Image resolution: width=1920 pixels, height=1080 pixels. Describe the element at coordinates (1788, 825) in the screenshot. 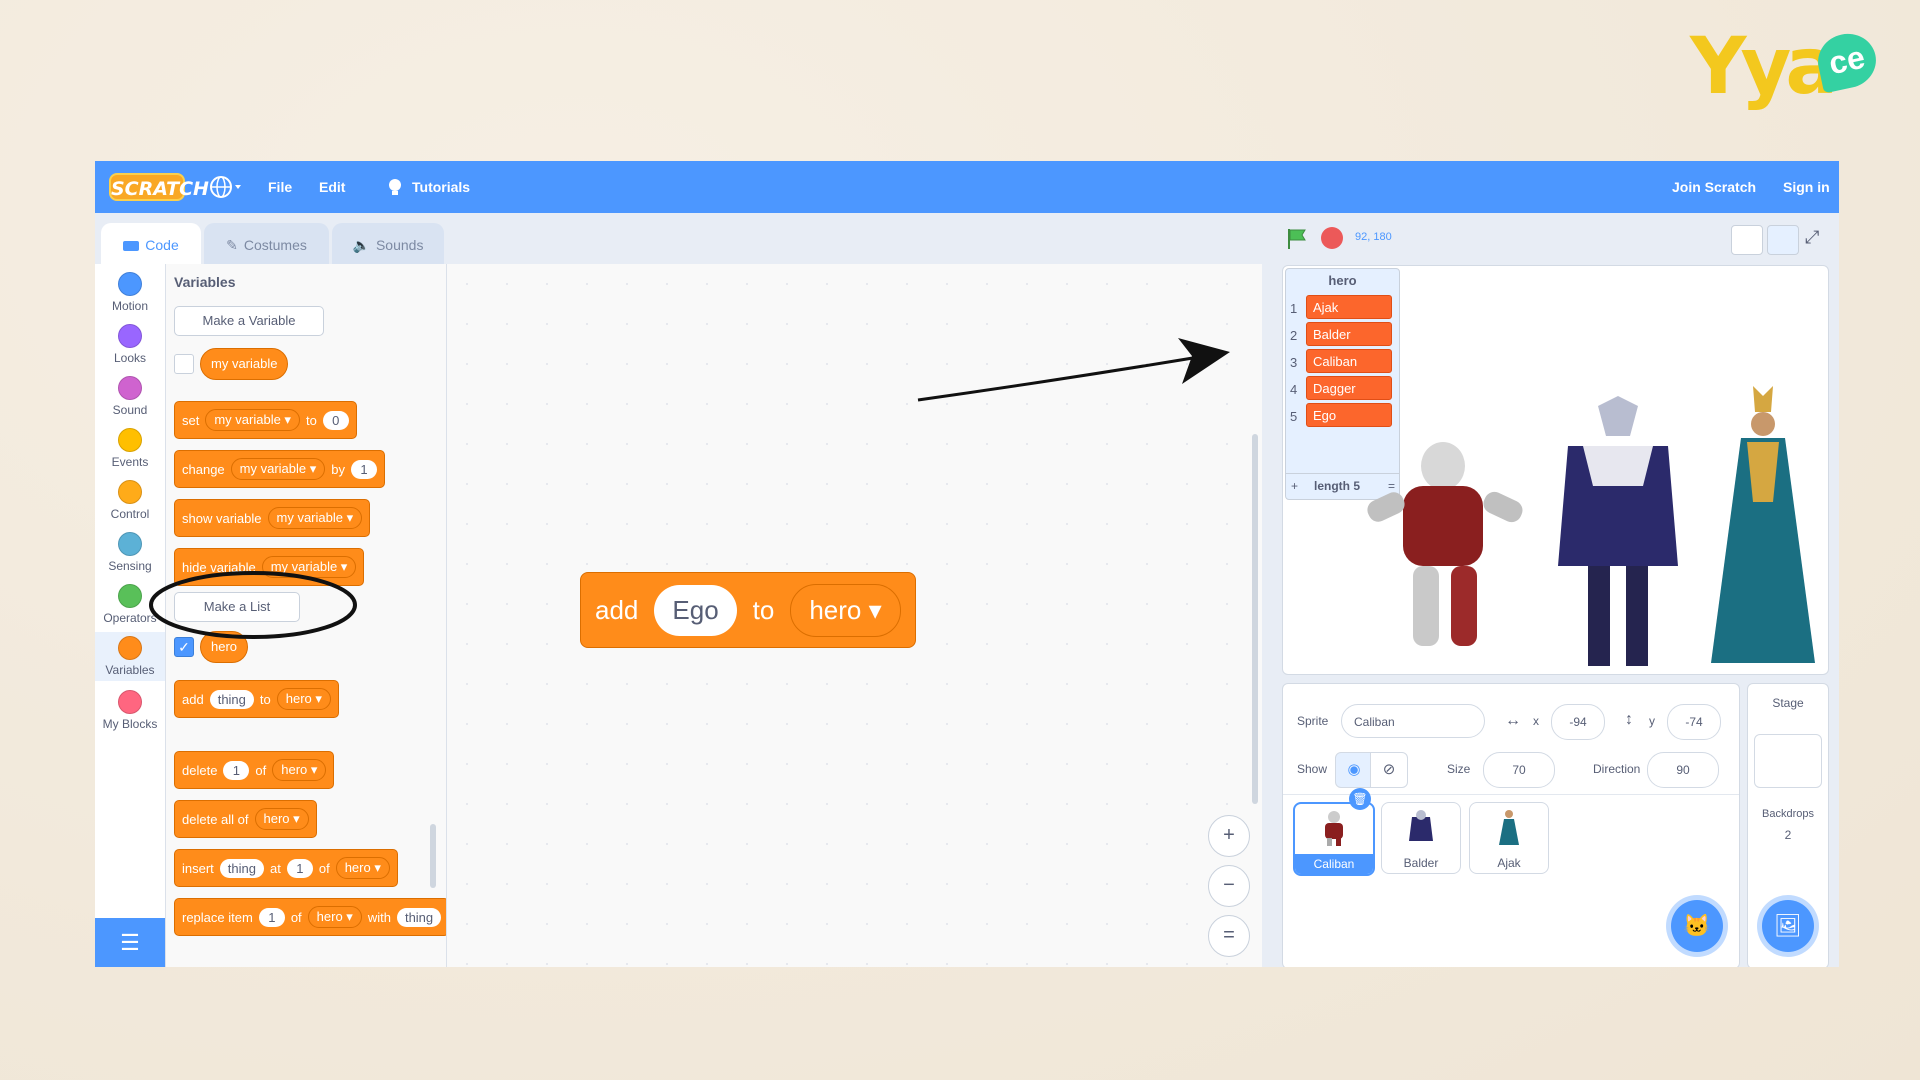

I see `stage-selector: Stage Backdrops 2 🖼` at that location.